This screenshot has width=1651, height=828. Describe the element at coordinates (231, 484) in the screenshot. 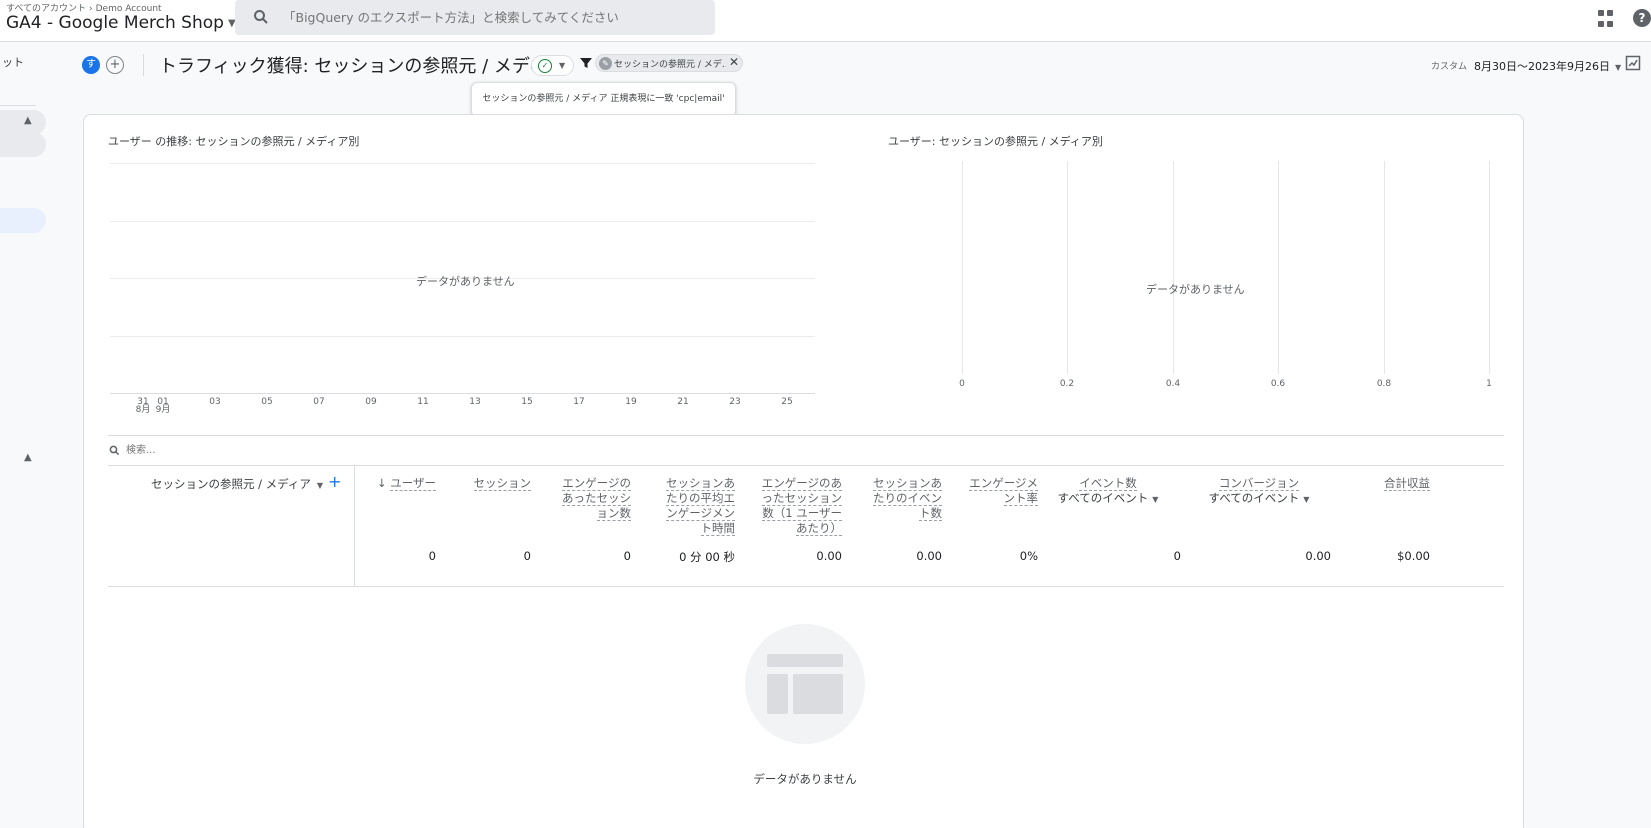

I see `dimension-header-label: セッションの参照元 / メディア` at that location.